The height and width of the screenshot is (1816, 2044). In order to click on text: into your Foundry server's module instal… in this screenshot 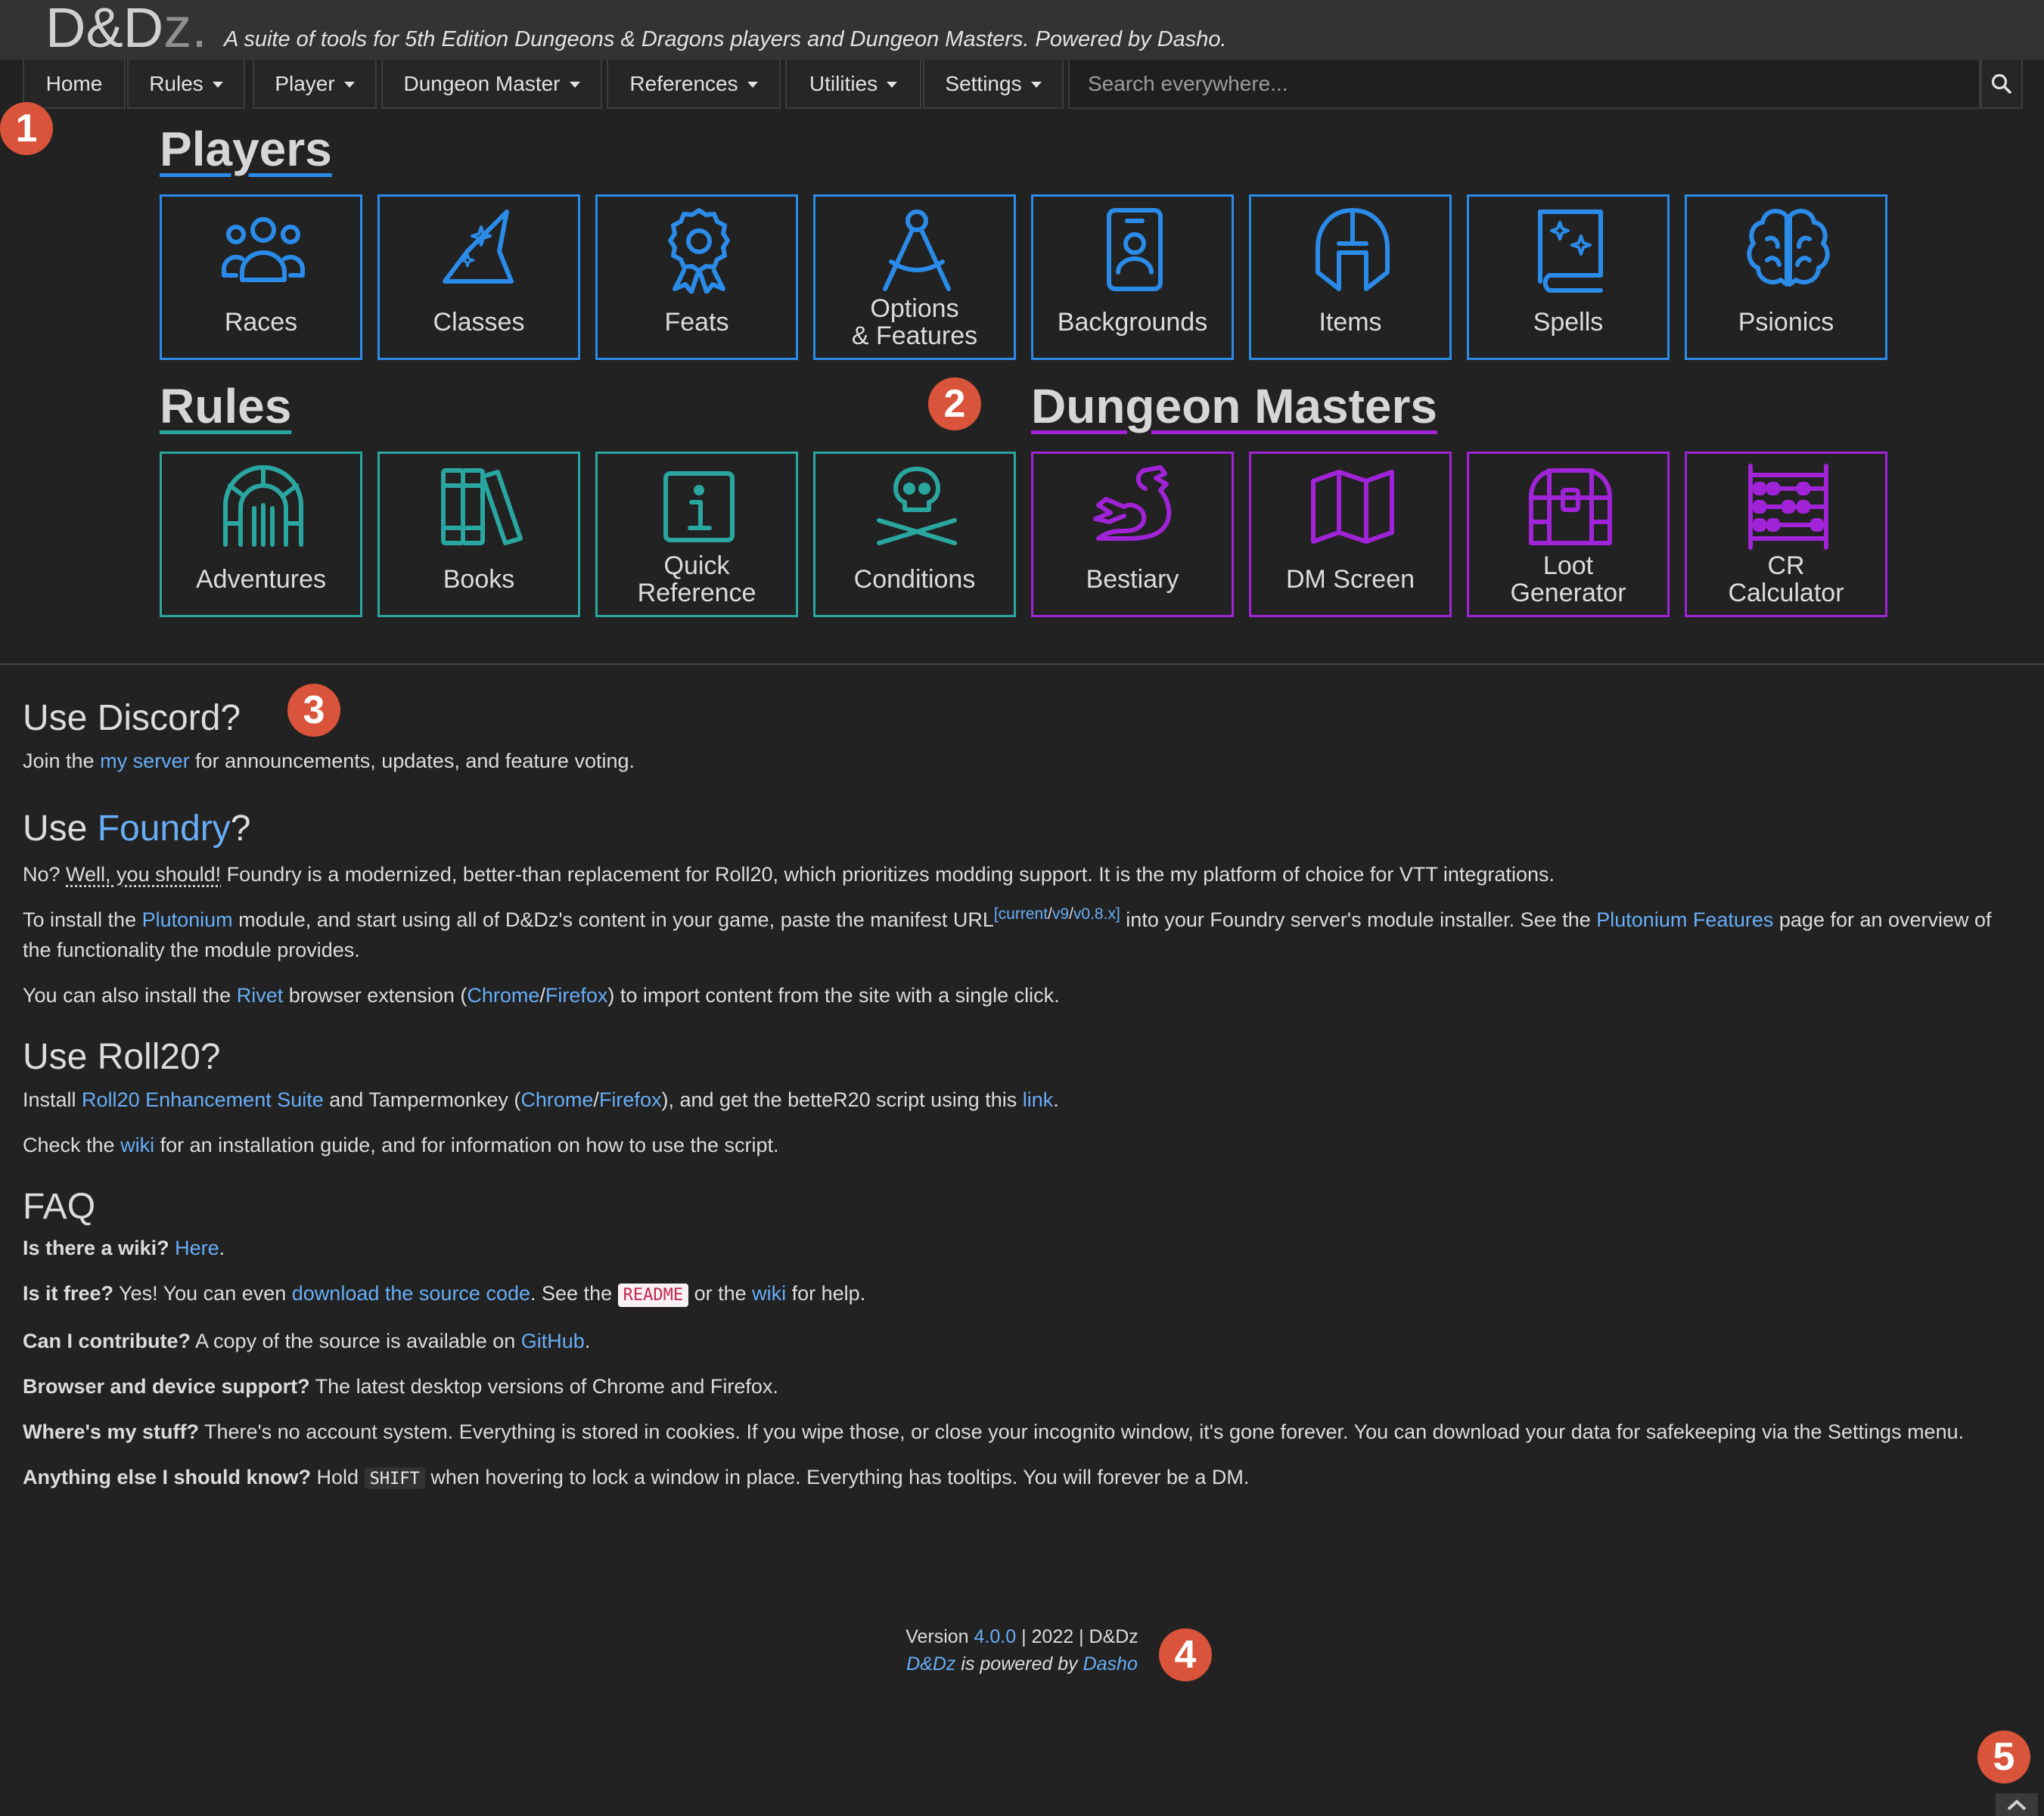, I will do `click(1358, 920)`.